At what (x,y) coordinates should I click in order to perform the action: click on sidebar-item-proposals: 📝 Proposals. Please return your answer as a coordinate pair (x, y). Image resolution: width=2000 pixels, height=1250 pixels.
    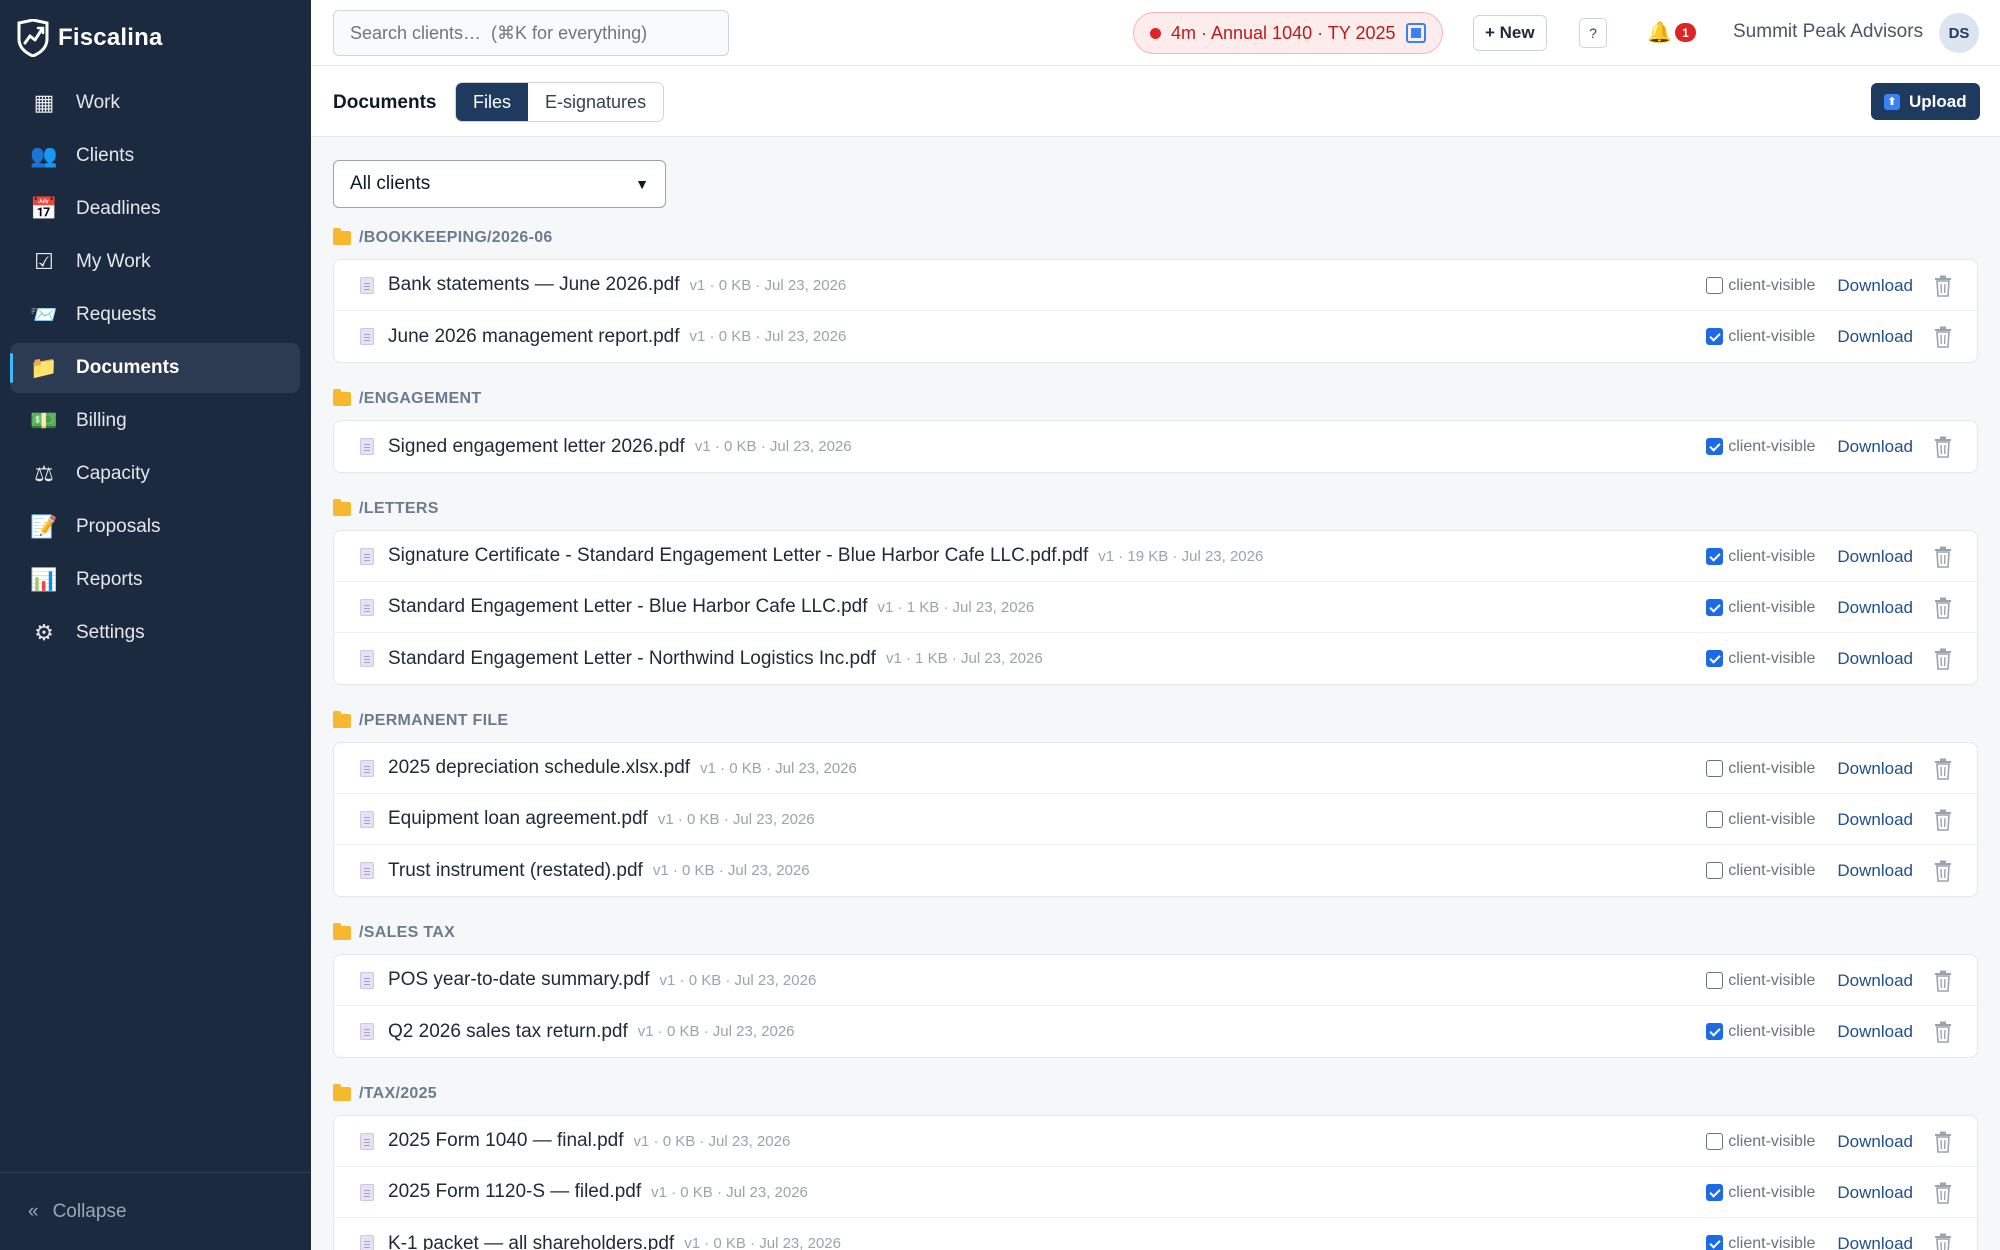
    Looking at the image, I should click on (155, 527).